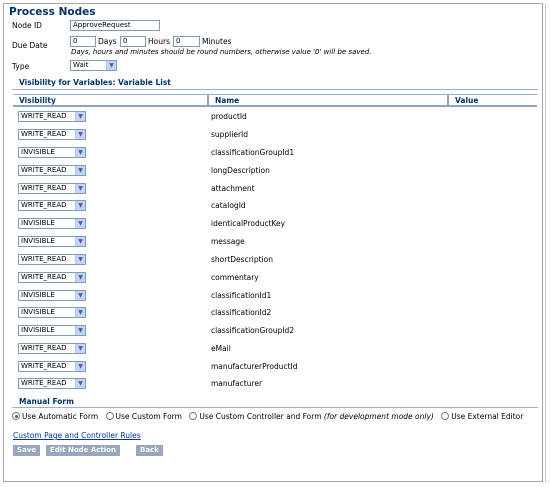 The width and height of the screenshot is (550, 487). I want to click on table-row: INVISIBLE ▼ identicalProductKey, so click(275, 223).